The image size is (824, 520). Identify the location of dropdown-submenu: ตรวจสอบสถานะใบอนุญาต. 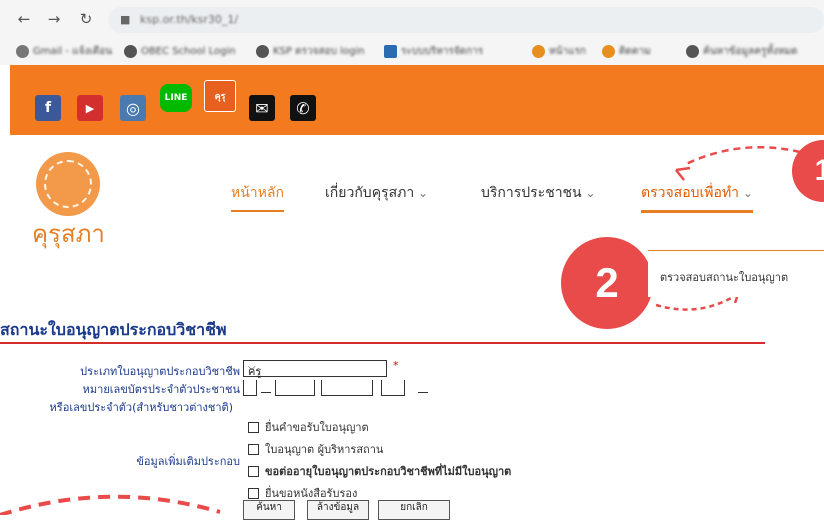
(736, 273).